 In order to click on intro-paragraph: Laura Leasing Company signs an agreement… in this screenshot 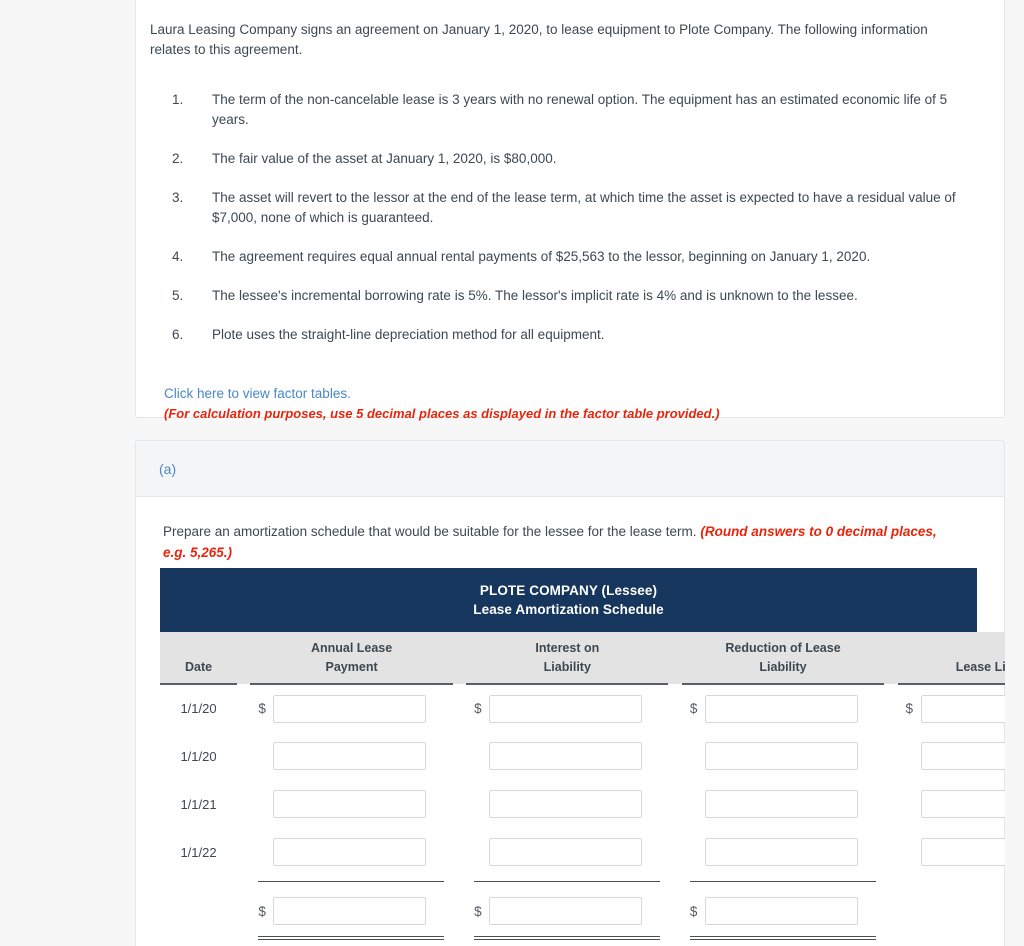, I will do `click(539, 39)`.